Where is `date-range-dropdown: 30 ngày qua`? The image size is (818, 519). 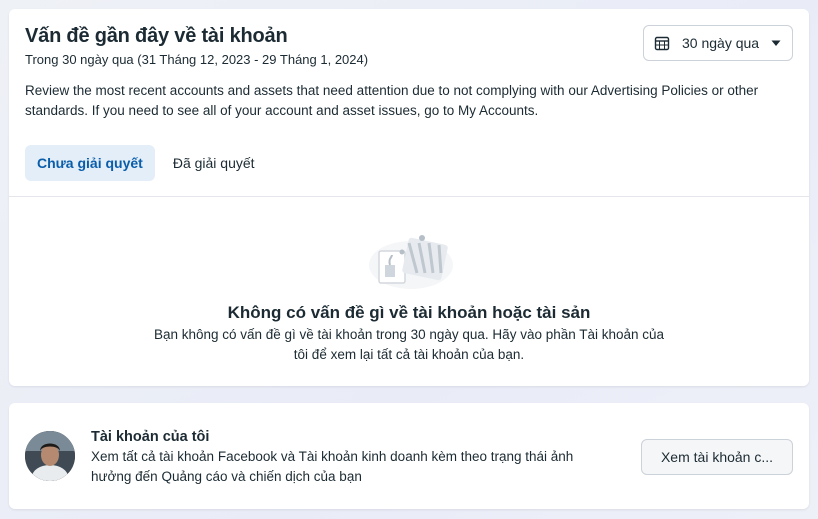 date-range-dropdown: 30 ngày qua is located at coordinates (718, 43).